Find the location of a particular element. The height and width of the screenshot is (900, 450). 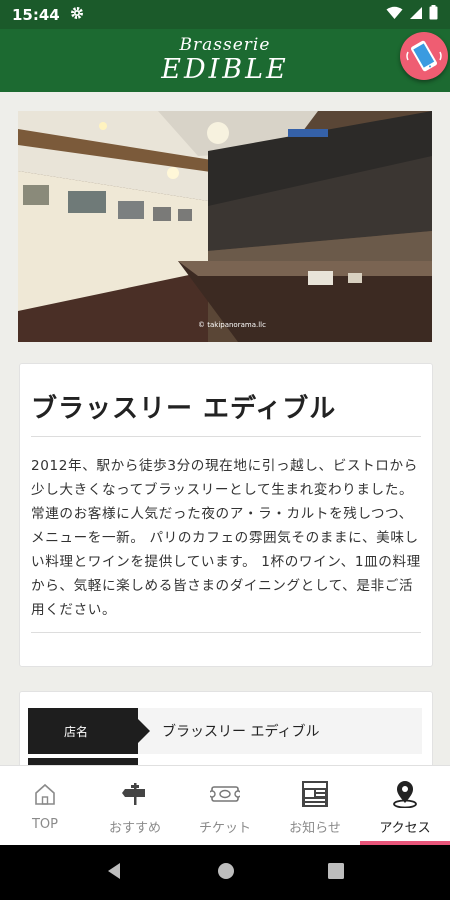

status-time: 15:44 is located at coordinates (36, 14).